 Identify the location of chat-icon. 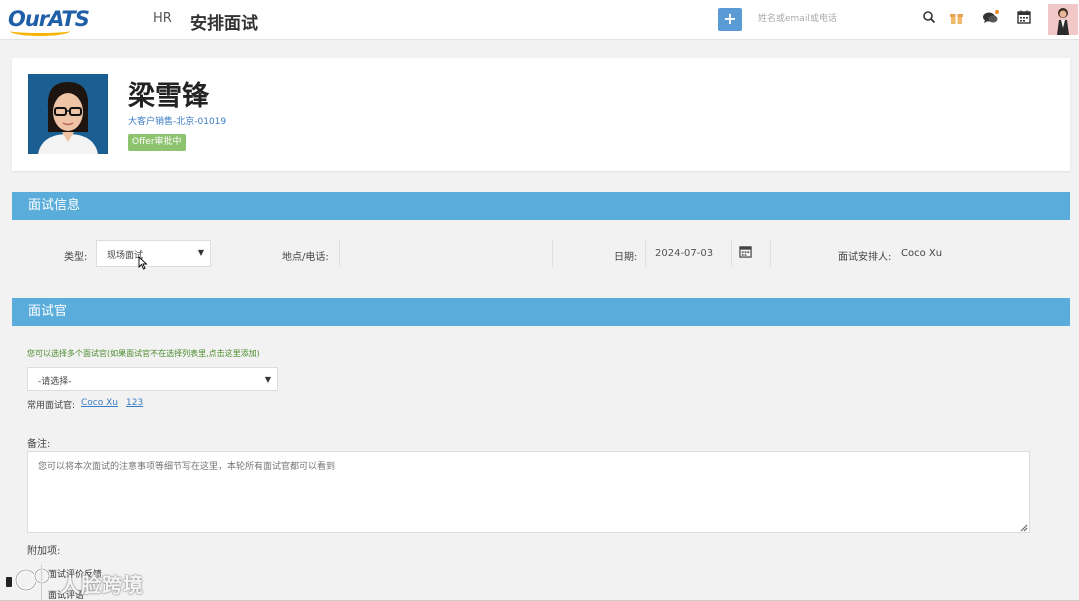
(991, 20).